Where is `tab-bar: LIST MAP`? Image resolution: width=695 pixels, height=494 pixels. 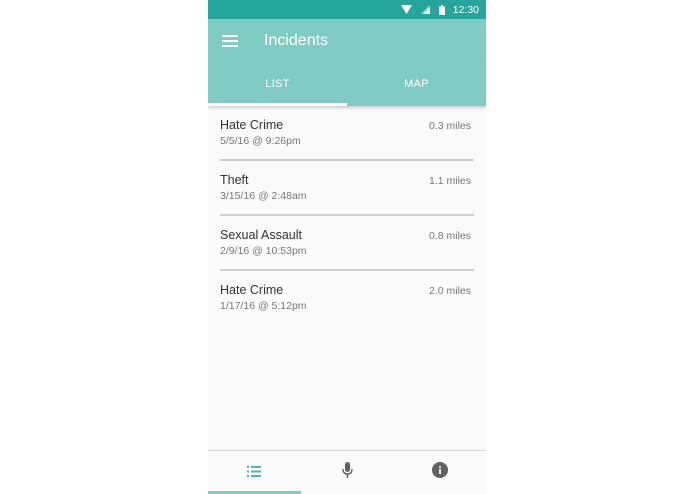 tab-bar: LIST MAP is located at coordinates (347, 84).